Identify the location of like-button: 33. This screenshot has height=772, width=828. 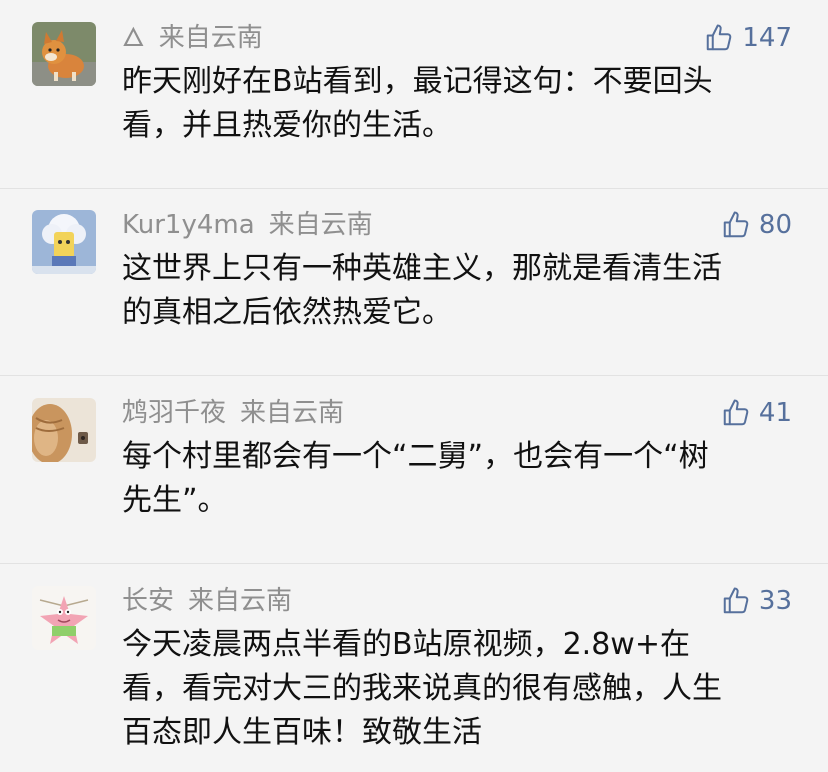
(756, 601).